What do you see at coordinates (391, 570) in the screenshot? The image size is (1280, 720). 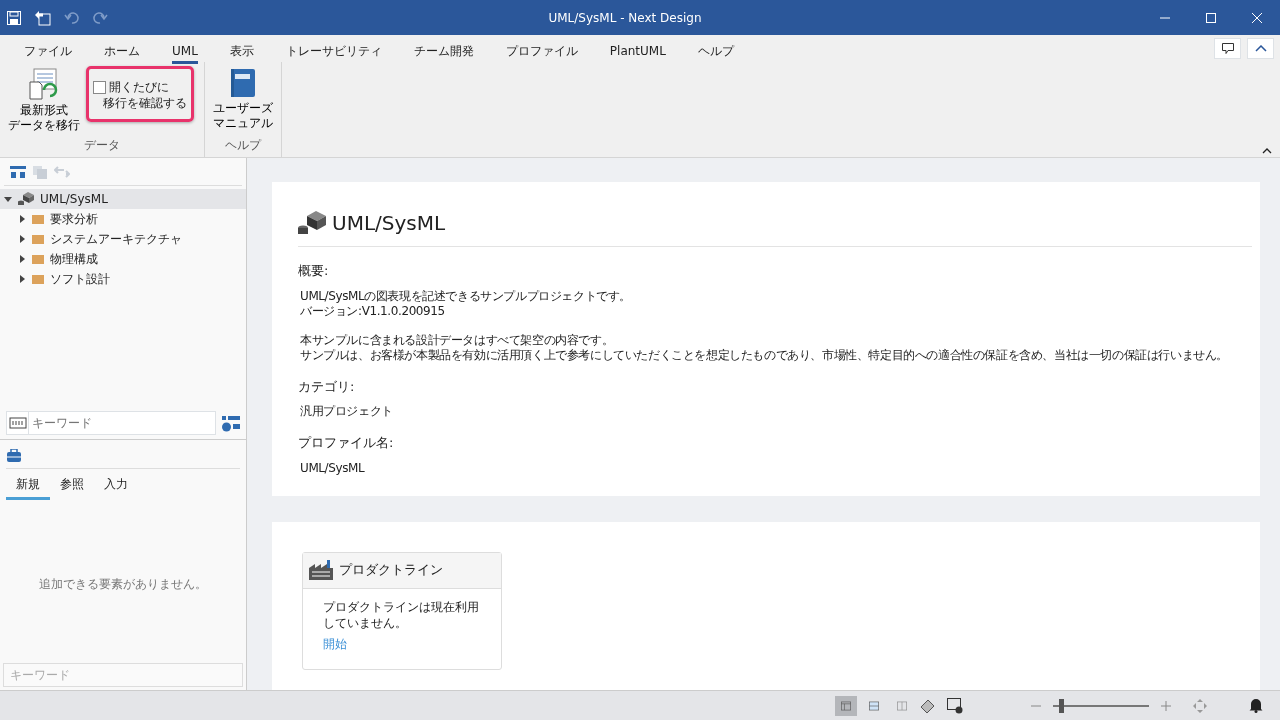 I see `product-line-title: プロダクトライン` at bounding box center [391, 570].